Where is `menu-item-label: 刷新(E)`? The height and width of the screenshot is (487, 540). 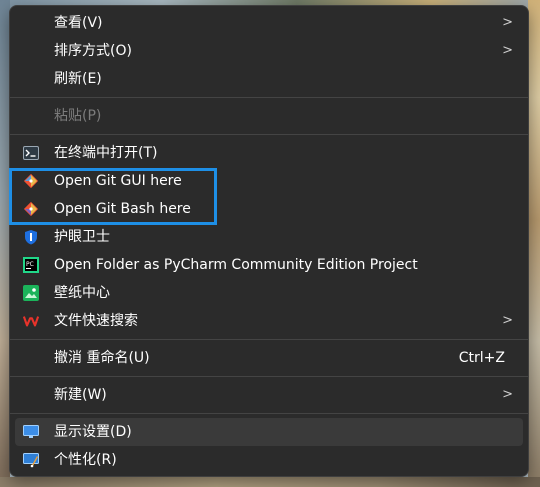
menu-item-label: 刷新(E) is located at coordinates (78, 79).